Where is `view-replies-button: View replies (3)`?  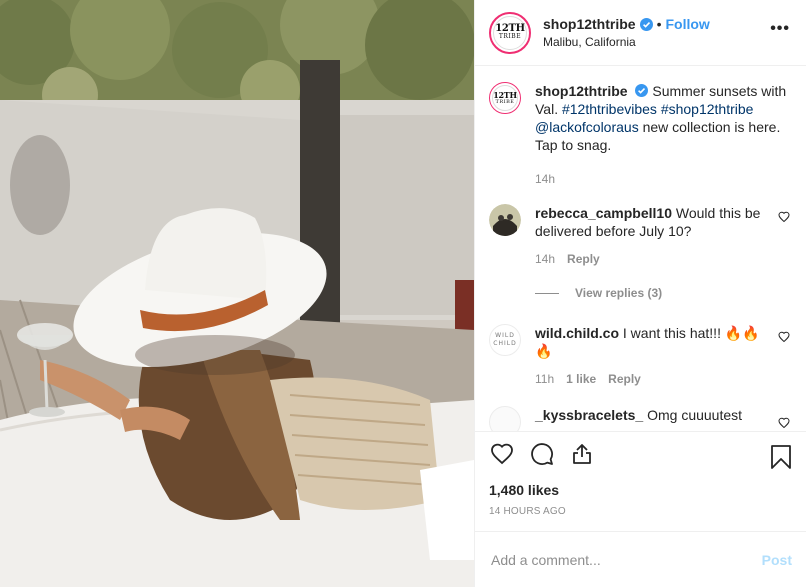
view-replies-button: View replies (3) is located at coordinates (662, 293).